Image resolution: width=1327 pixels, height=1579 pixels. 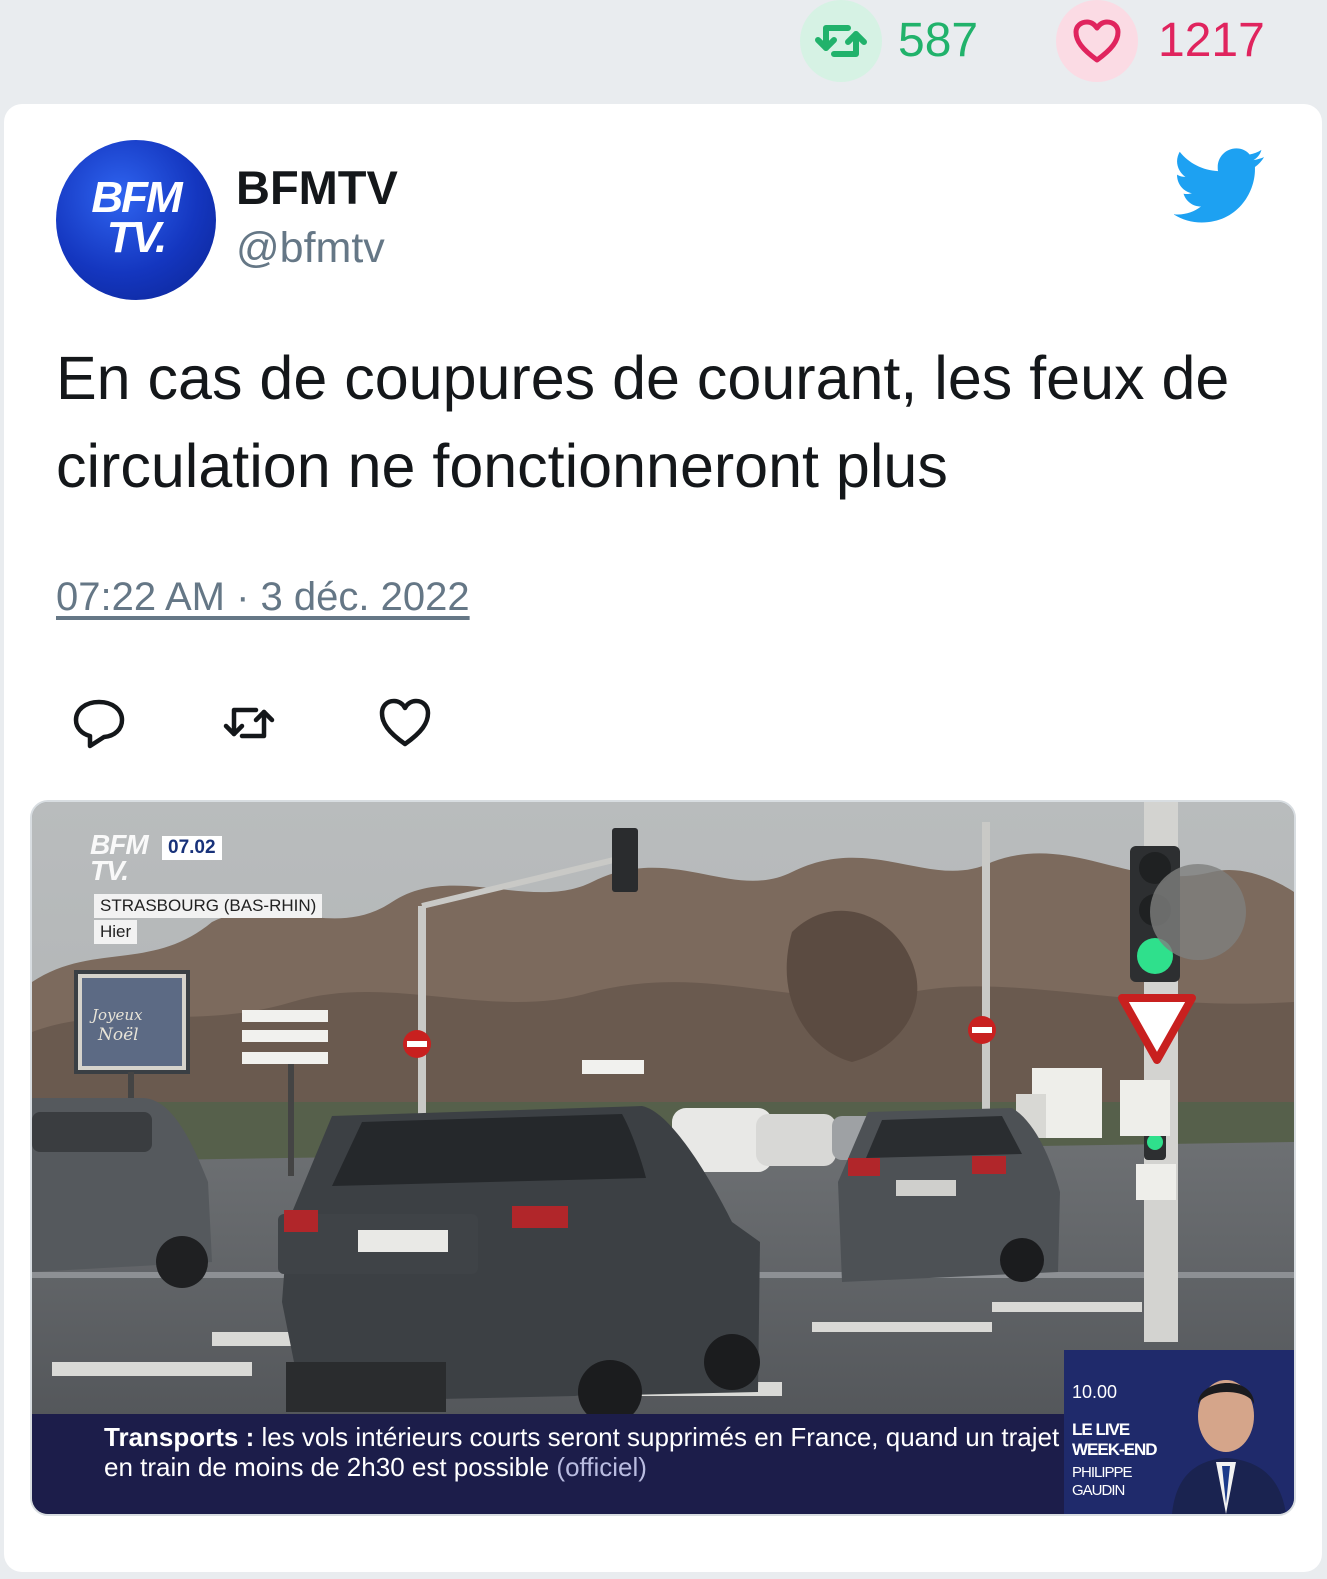 What do you see at coordinates (1229, 1447) in the screenshot?
I see `presenter-portrait` at bounding box center [1229, 1447].